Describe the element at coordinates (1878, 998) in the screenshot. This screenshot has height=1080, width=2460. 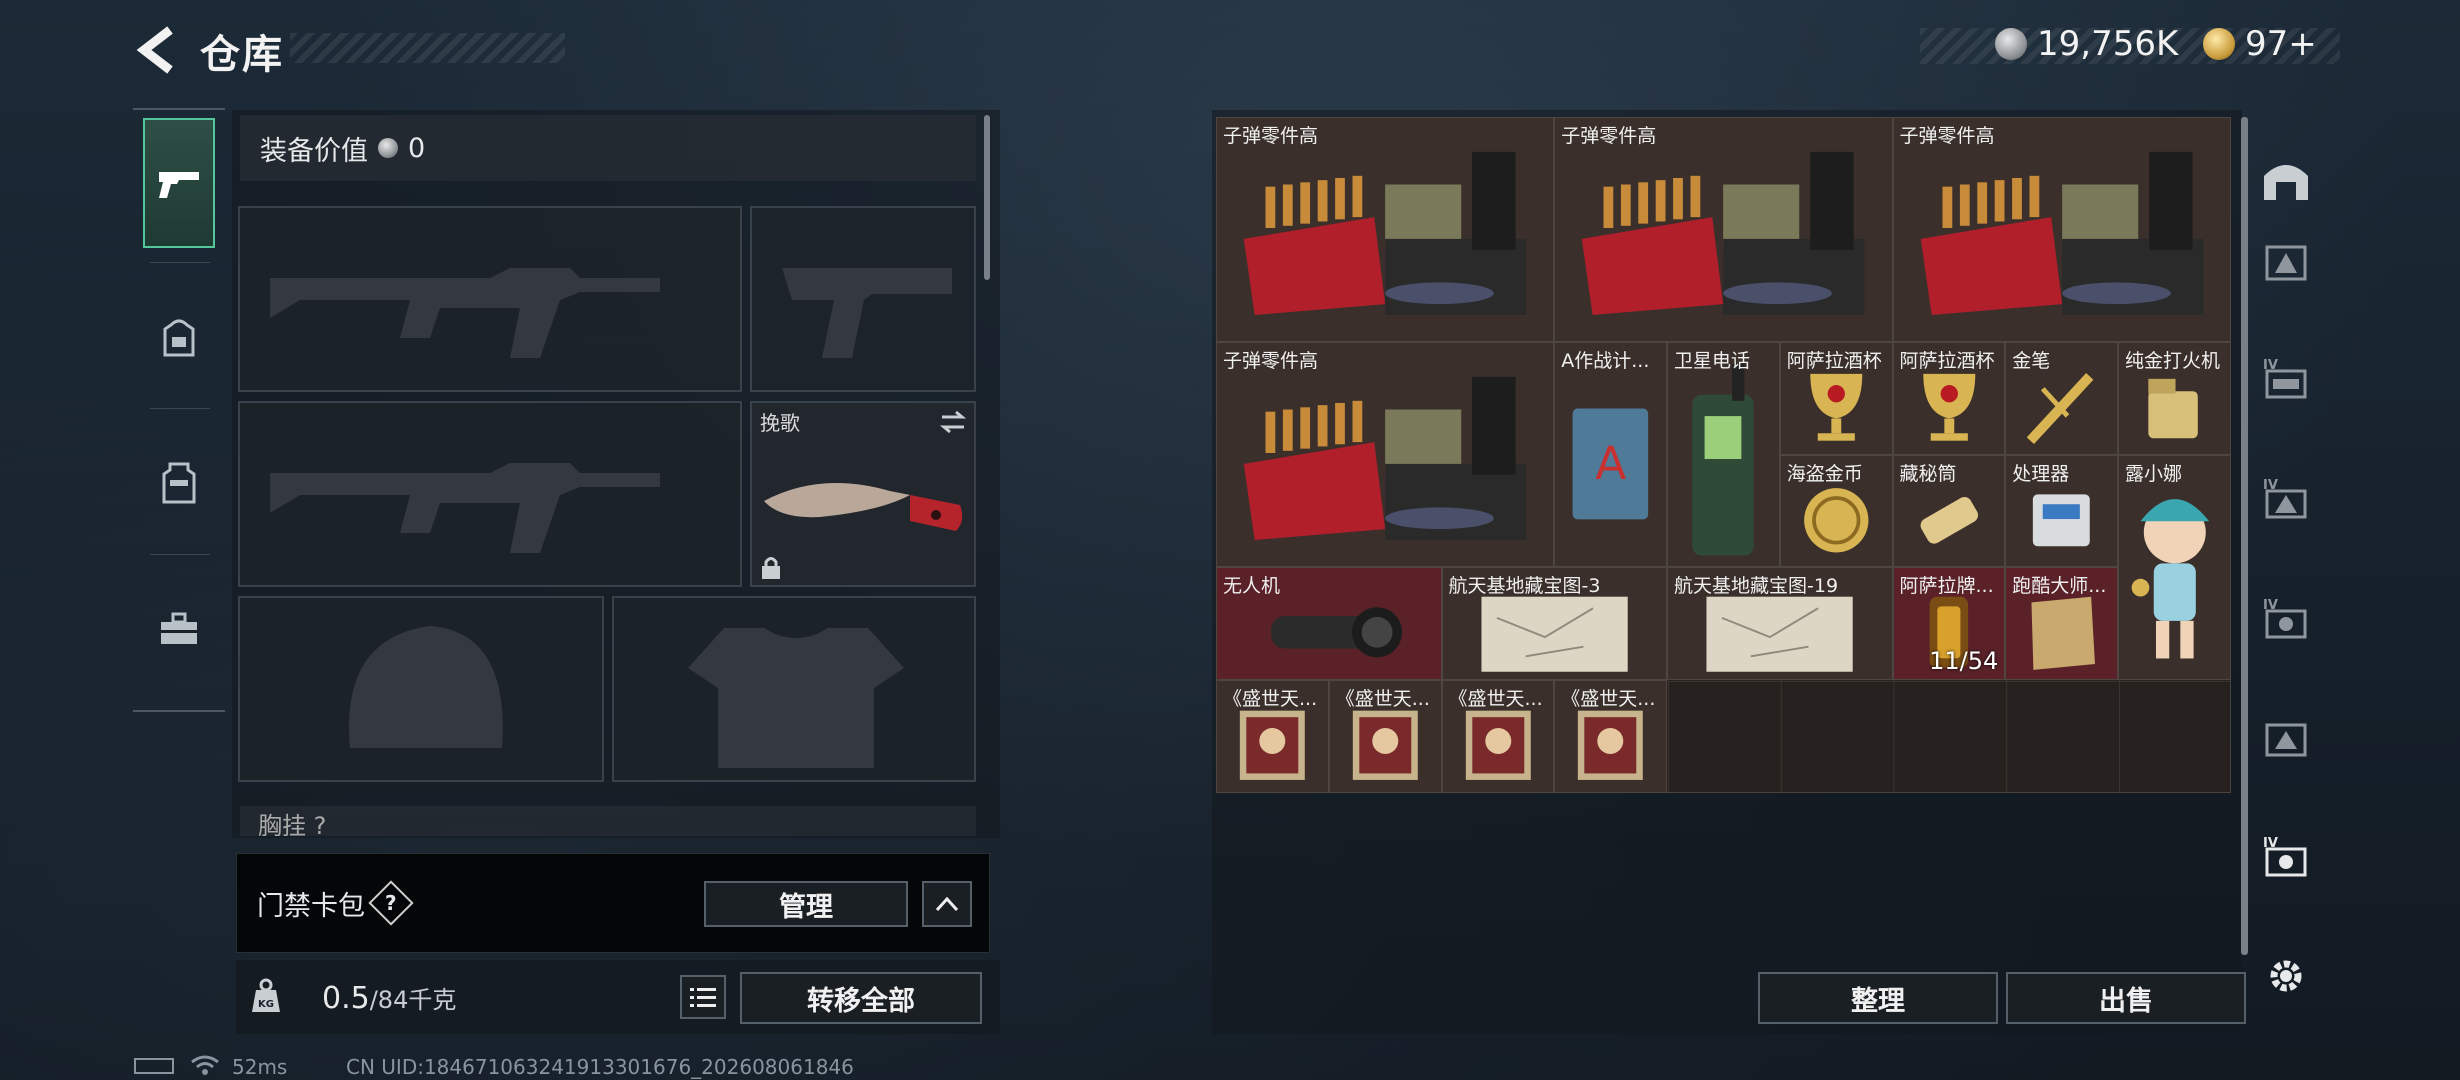
I see `sort-button: 整理` at that location.